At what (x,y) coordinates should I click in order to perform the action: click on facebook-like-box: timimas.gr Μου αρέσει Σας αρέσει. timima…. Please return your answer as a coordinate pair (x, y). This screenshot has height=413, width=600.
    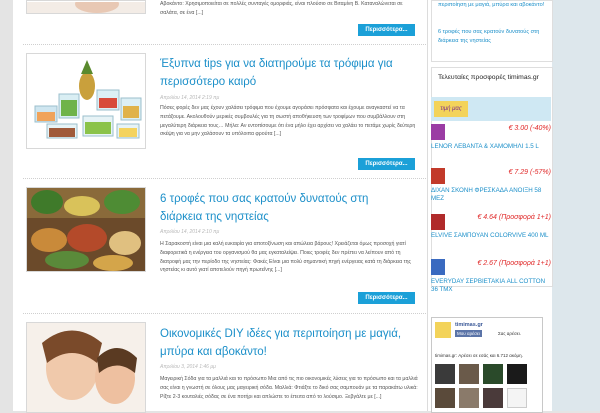
    Looking at the image, I should click on (487, 365).